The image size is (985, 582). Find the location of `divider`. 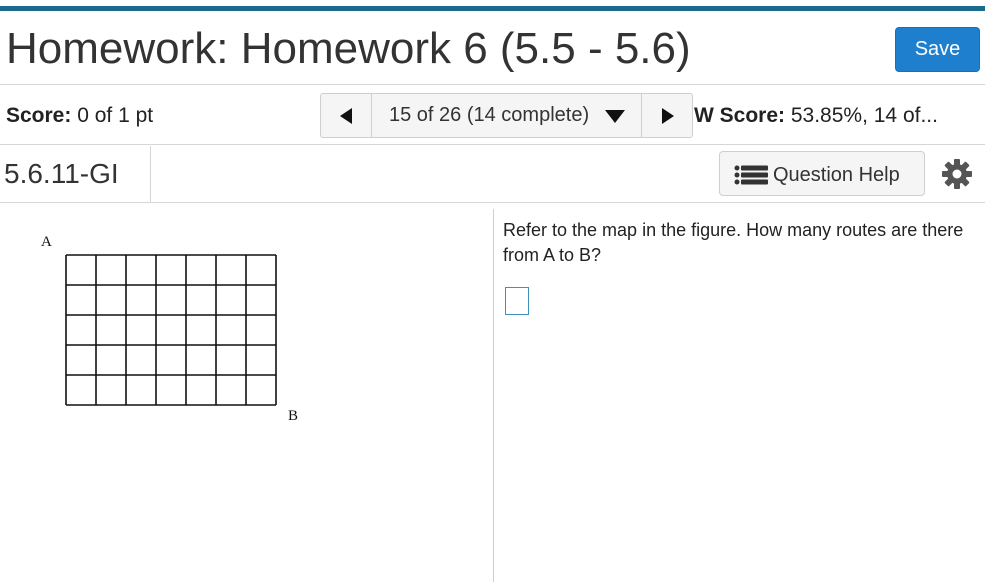

divider is located at coordinates (150, 174).